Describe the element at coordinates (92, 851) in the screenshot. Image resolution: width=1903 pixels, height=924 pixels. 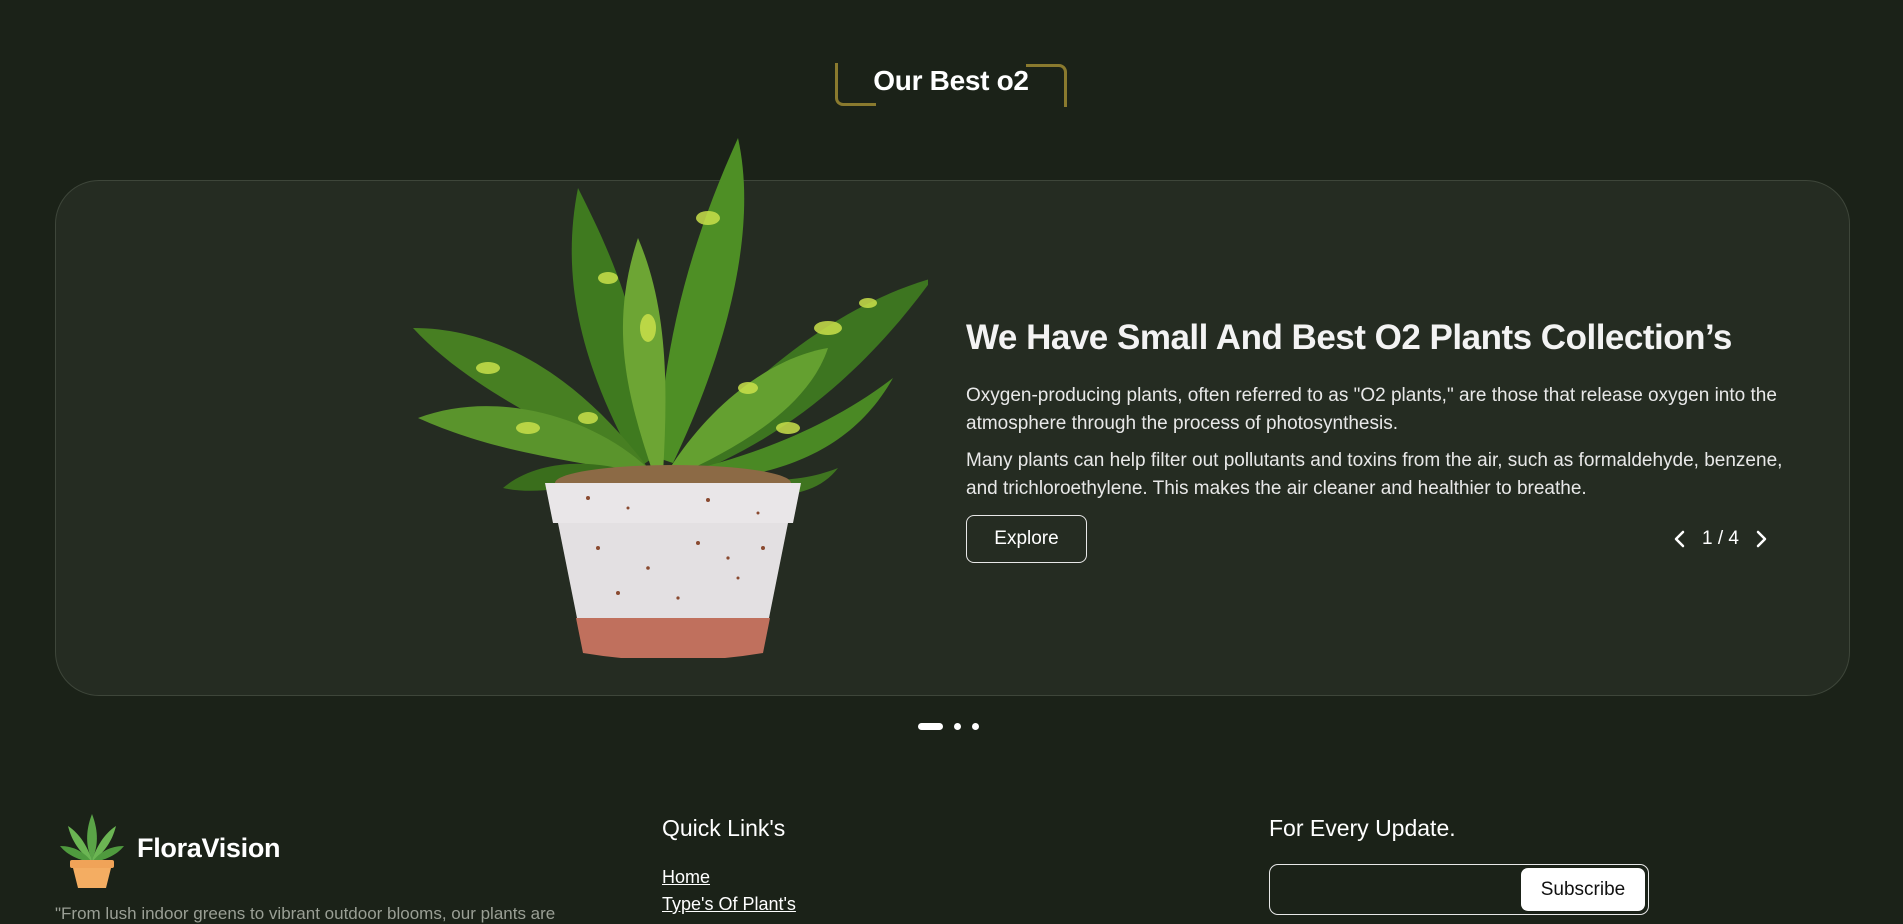
I see `potted-succulent-icon` at that location.